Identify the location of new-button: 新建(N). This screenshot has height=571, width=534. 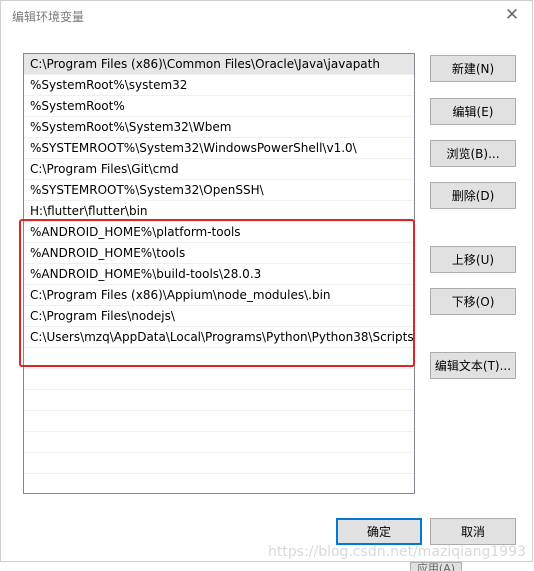
(473, 68).